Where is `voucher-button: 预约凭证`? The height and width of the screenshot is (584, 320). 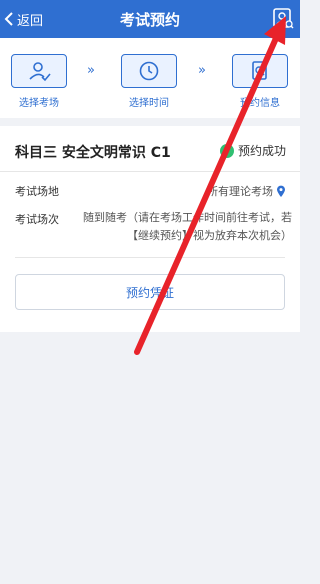
voucher-button: 预约凭证 is located at coordinates (150, 292).